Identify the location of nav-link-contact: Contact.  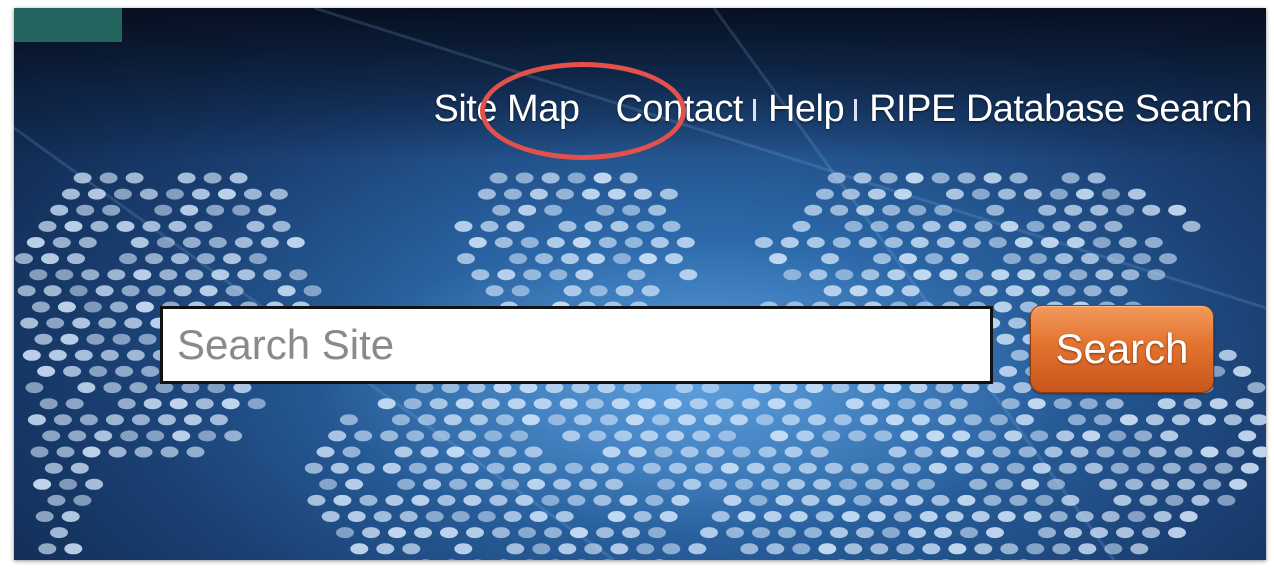
(679, 109).